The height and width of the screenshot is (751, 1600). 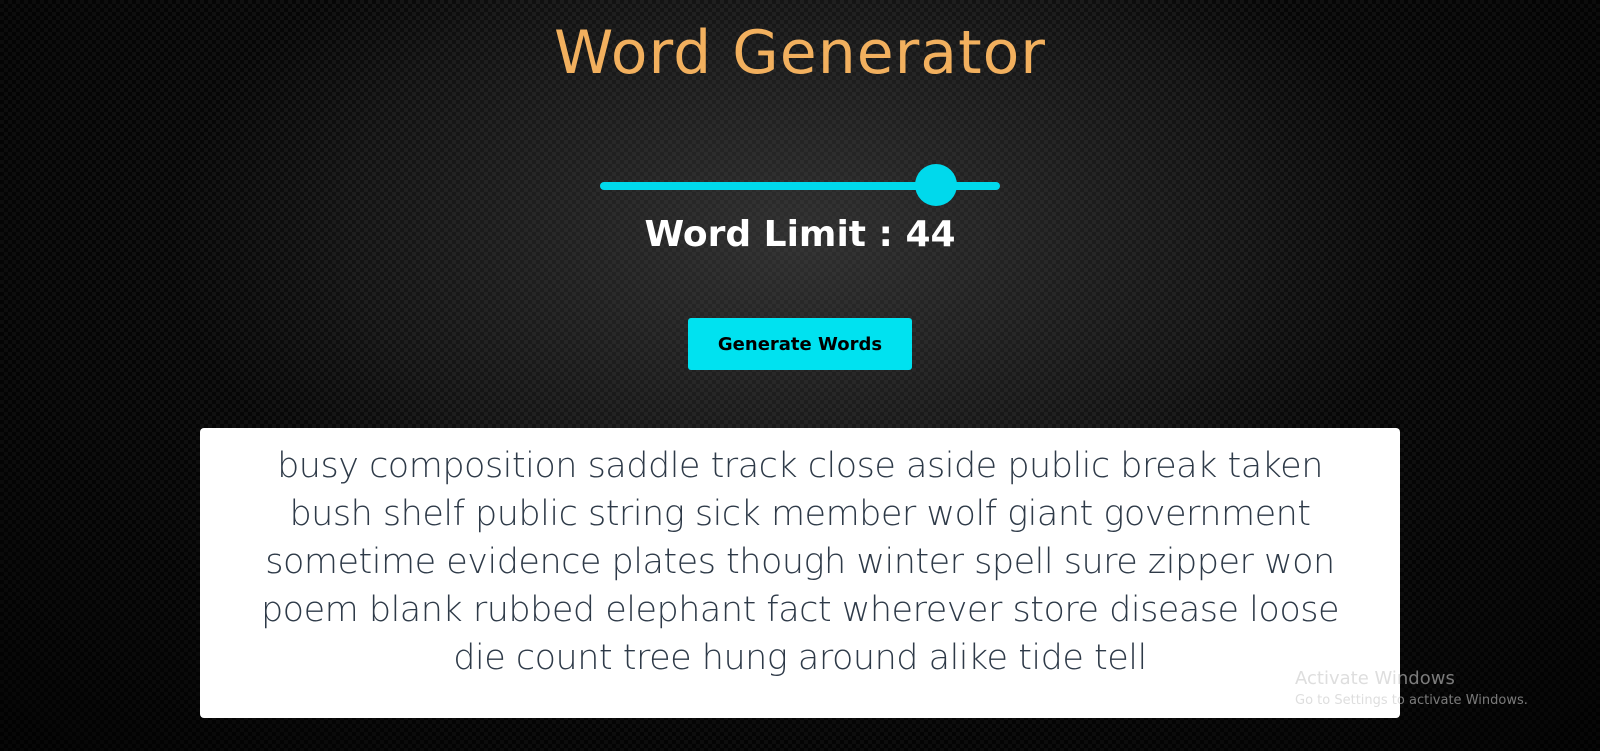 What do you see at coordinates (800, 344) in the screenshot?
I see `generate-words-button: Generate Words` at bounding box center [800, 344].